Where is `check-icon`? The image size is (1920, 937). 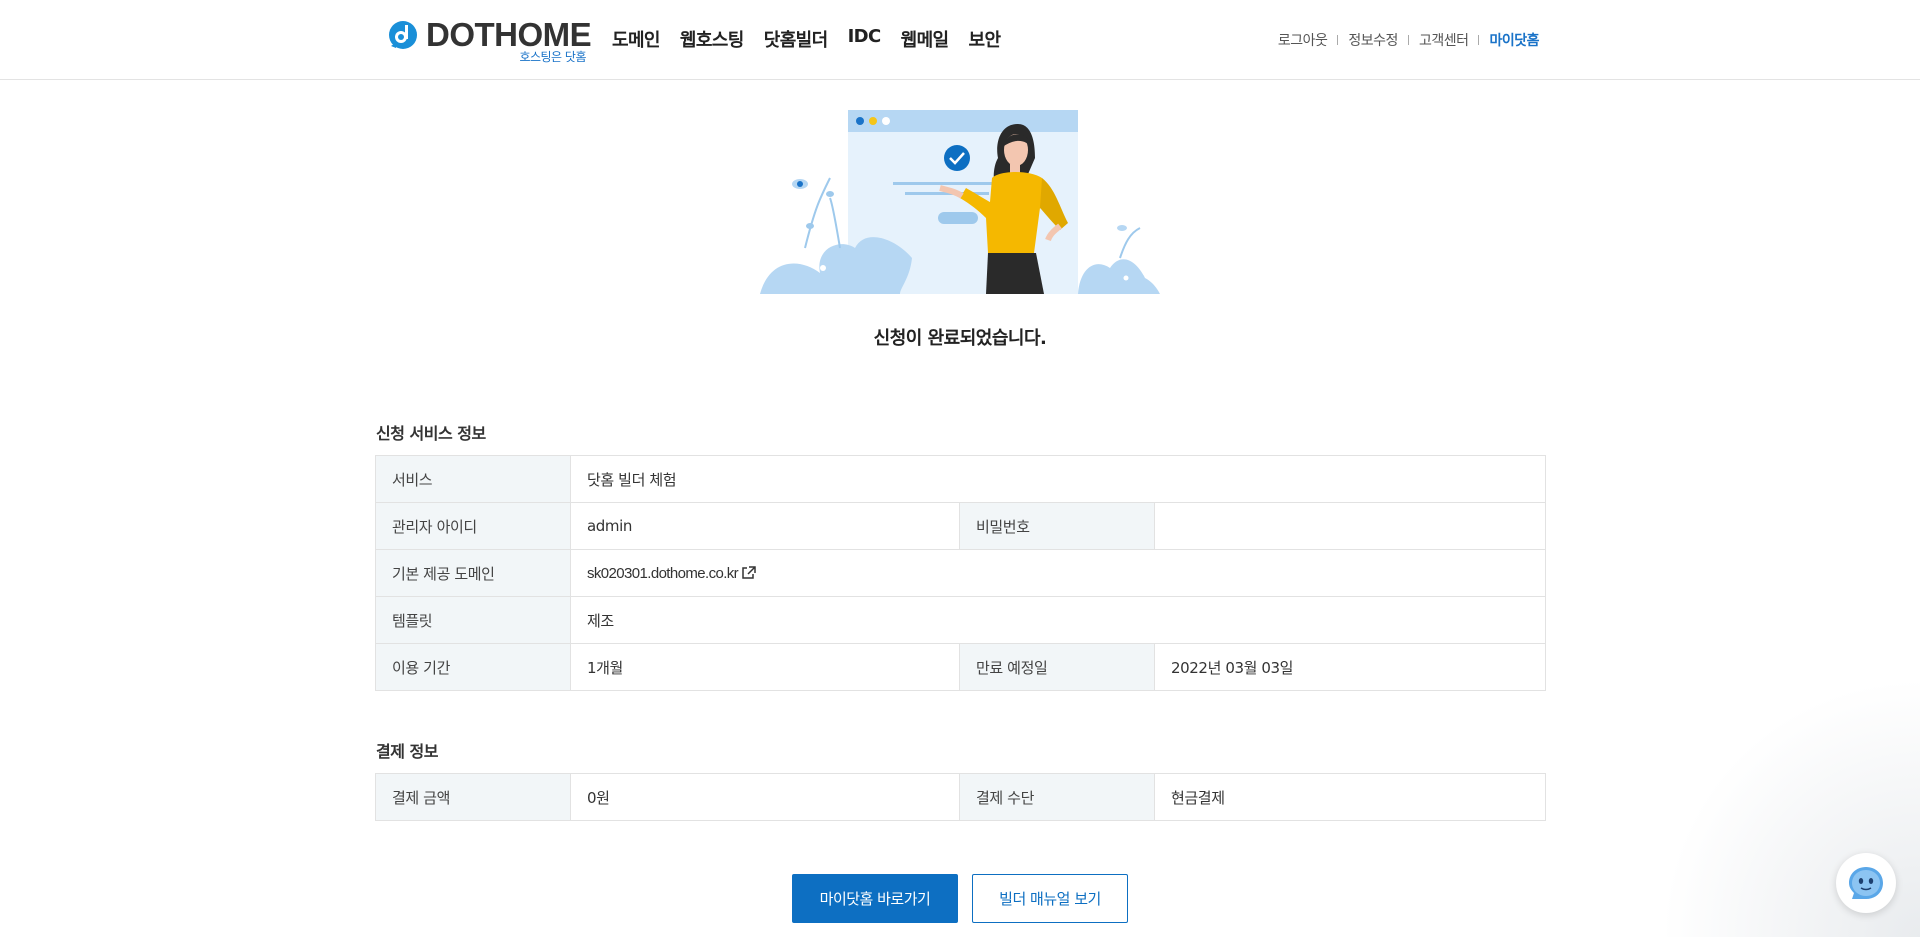 check-icon is located at coordinates (957, 158).